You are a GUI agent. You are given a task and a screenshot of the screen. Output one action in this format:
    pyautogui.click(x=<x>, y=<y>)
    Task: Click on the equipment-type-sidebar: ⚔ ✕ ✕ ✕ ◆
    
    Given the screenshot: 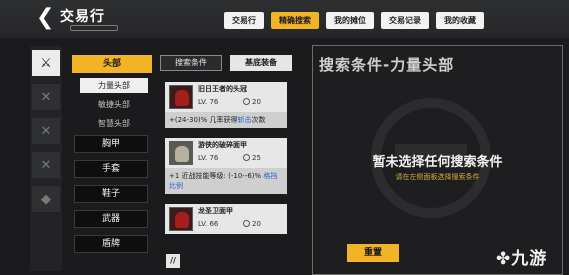 What is the action you would take?
    pyautogui.click(x=46, y=158)
    